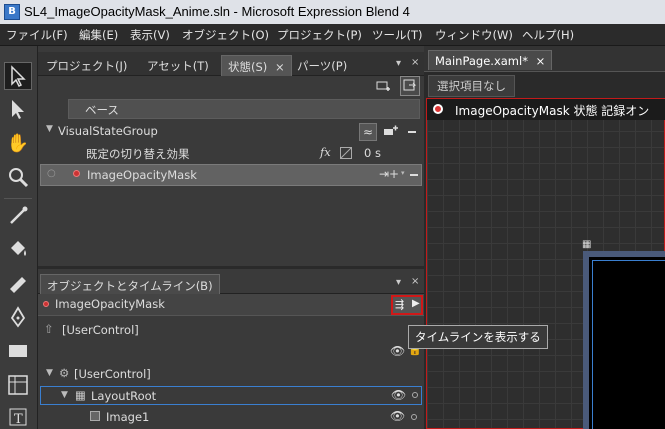  What do you see at coordinates (18, 250) in the screenshot?
I see `paint-bucket-tool-icon` at bounding box center [18, 250].